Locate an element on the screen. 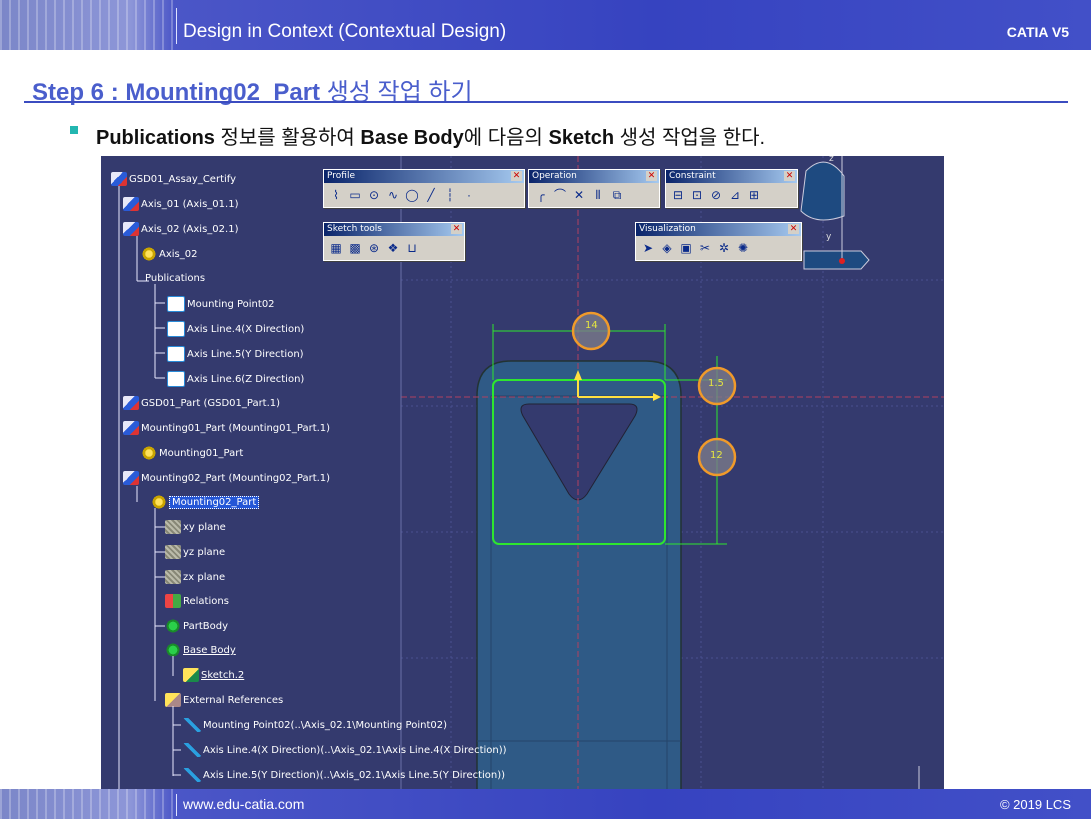 The height and width of the screenshot is (819, 1091). trim-icon: ✕ is located at coordinates (579, 195).